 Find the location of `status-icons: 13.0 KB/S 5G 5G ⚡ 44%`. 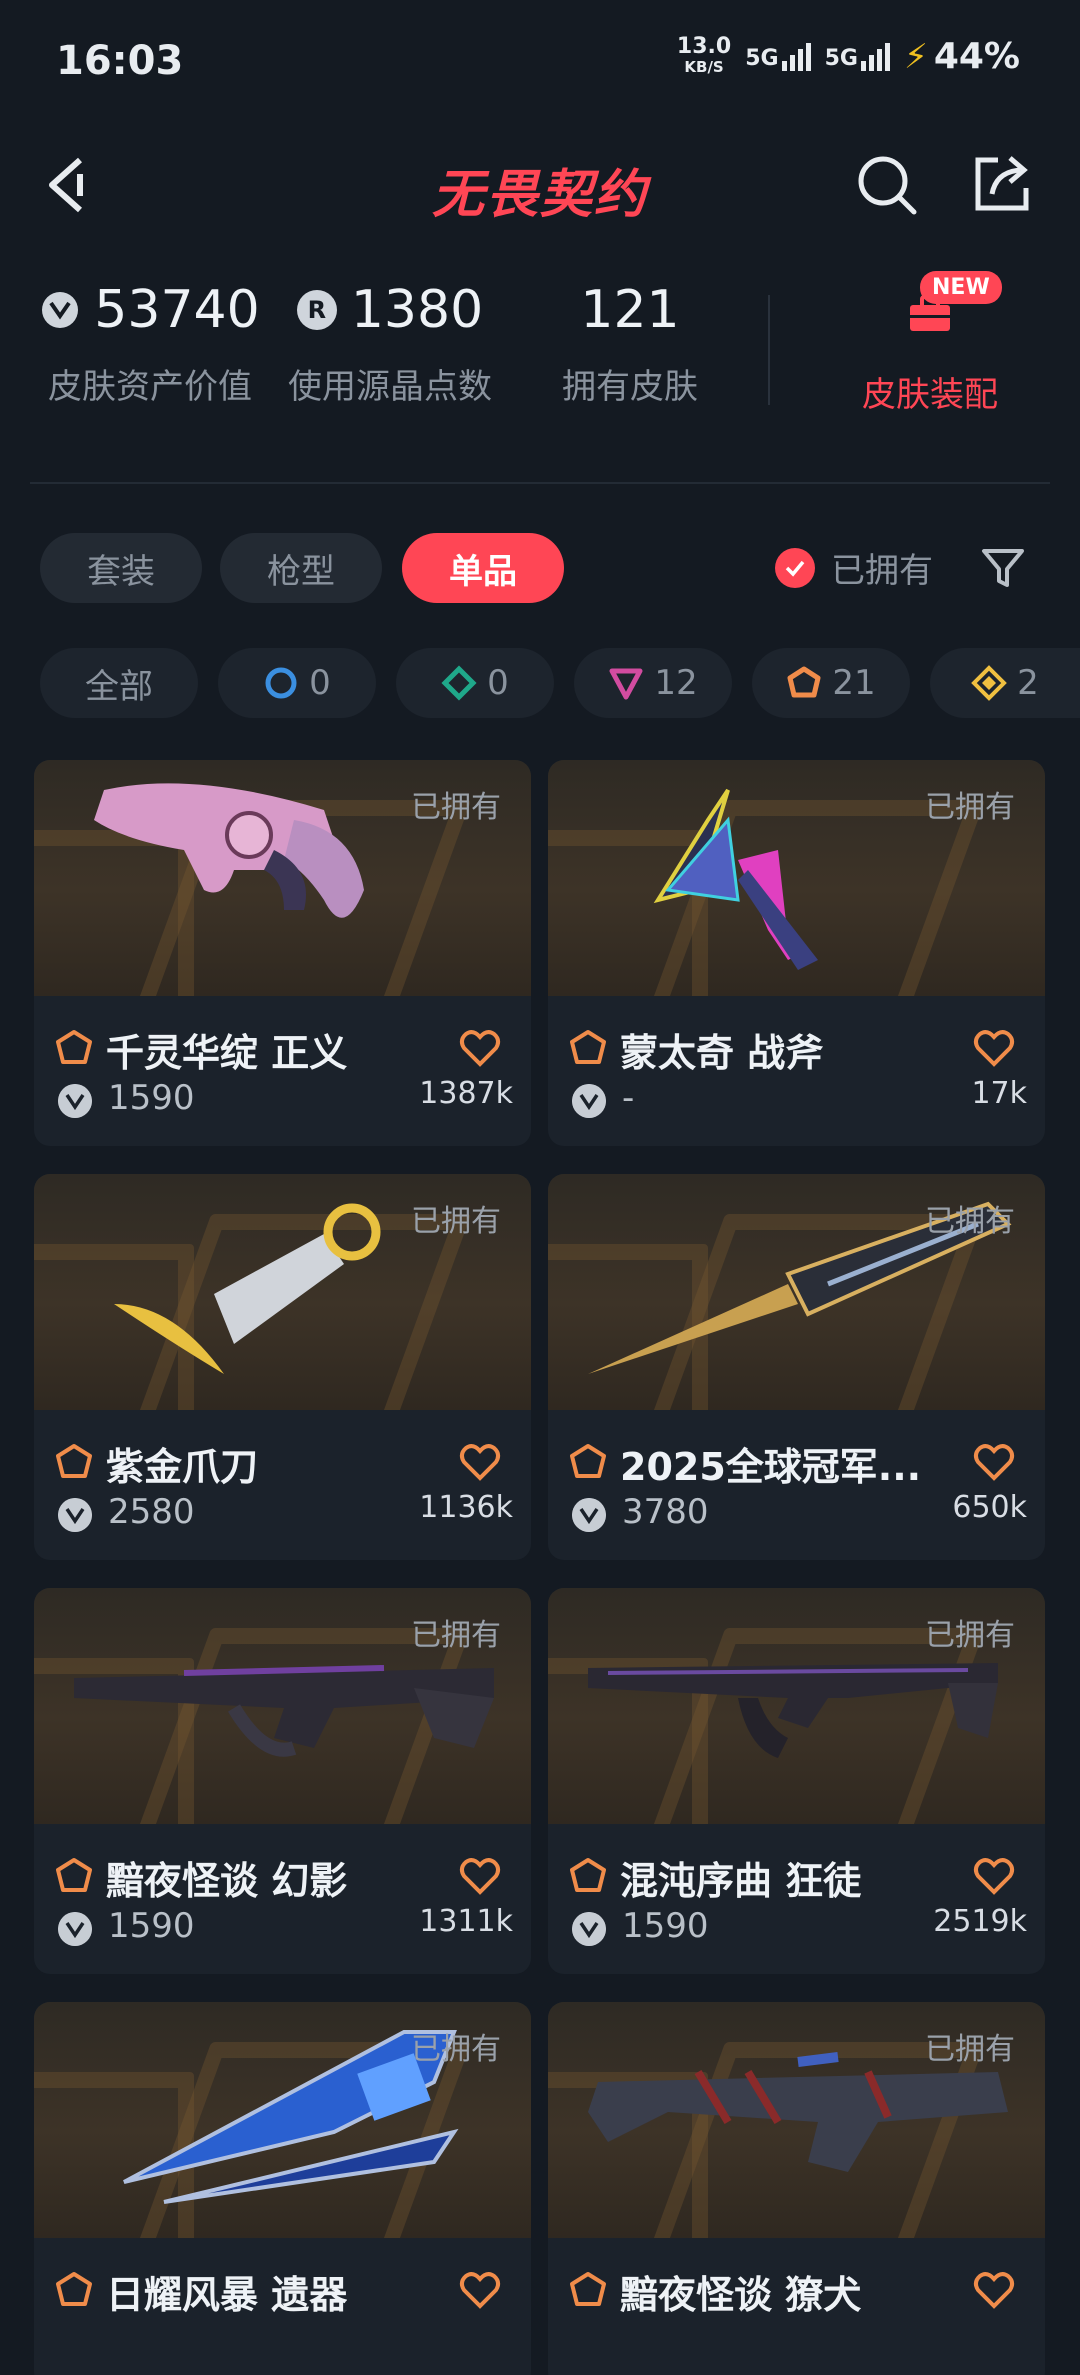

status-icons: 13.0 KB/S 5G 5G ⚡ 44% is located at coordinates (848, 55).